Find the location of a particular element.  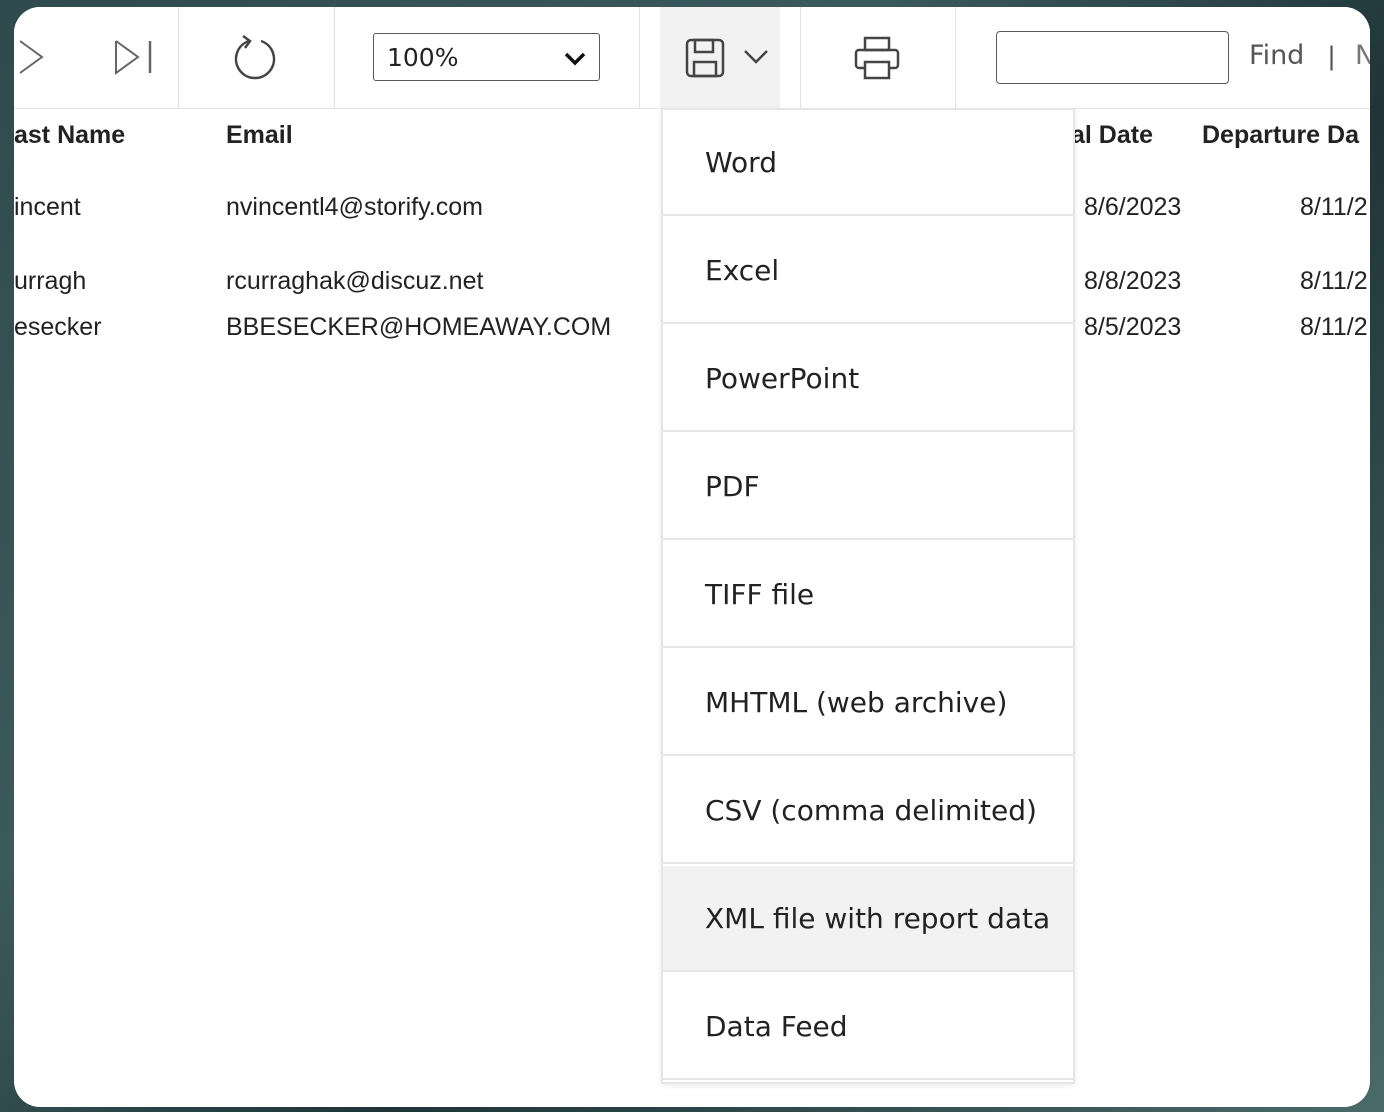

export-data-feed: Data Feed is located at coordinates (868, 1027).